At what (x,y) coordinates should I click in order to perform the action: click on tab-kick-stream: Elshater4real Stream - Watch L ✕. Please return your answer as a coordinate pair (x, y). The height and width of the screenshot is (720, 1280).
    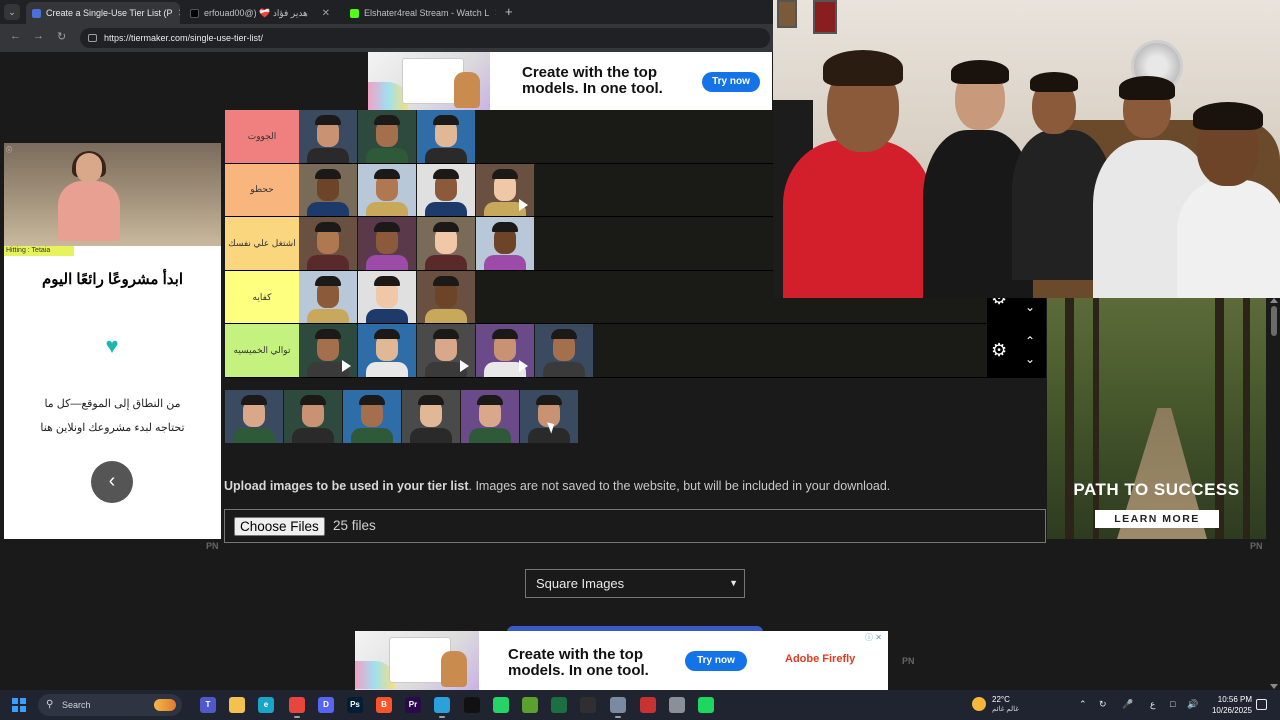
    Looking at the image, I should click on (420, 13).